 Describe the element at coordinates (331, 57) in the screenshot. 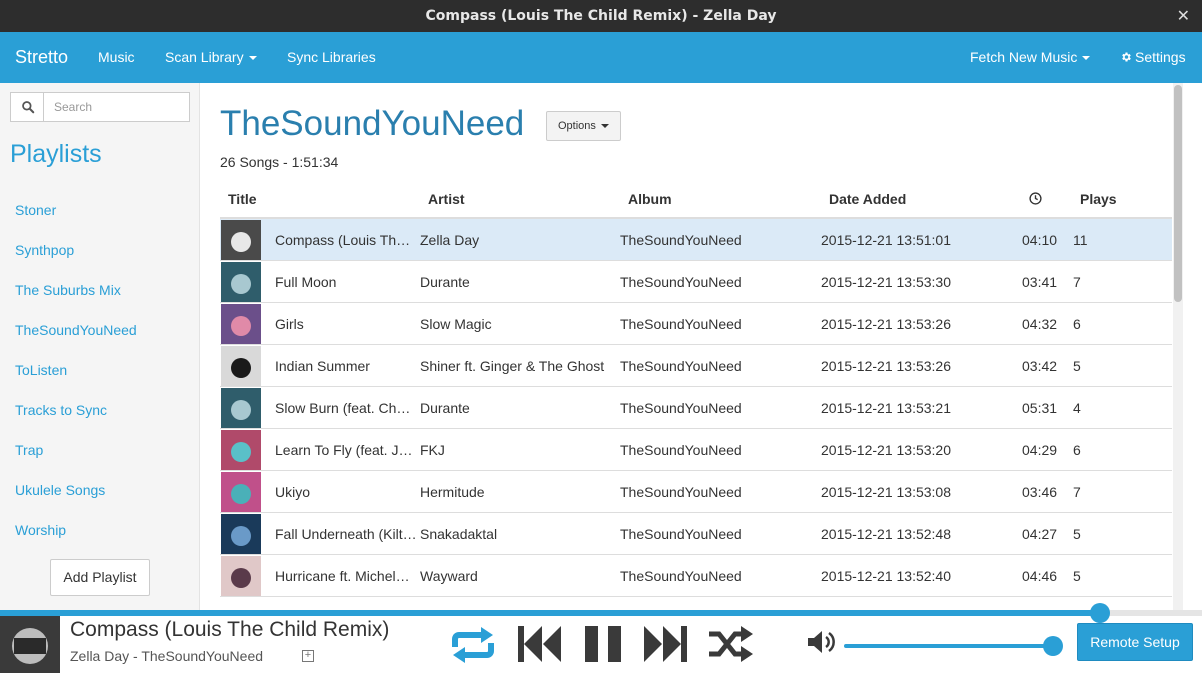

I see `nav-sync-libraries: Sync Libraries` at that location.